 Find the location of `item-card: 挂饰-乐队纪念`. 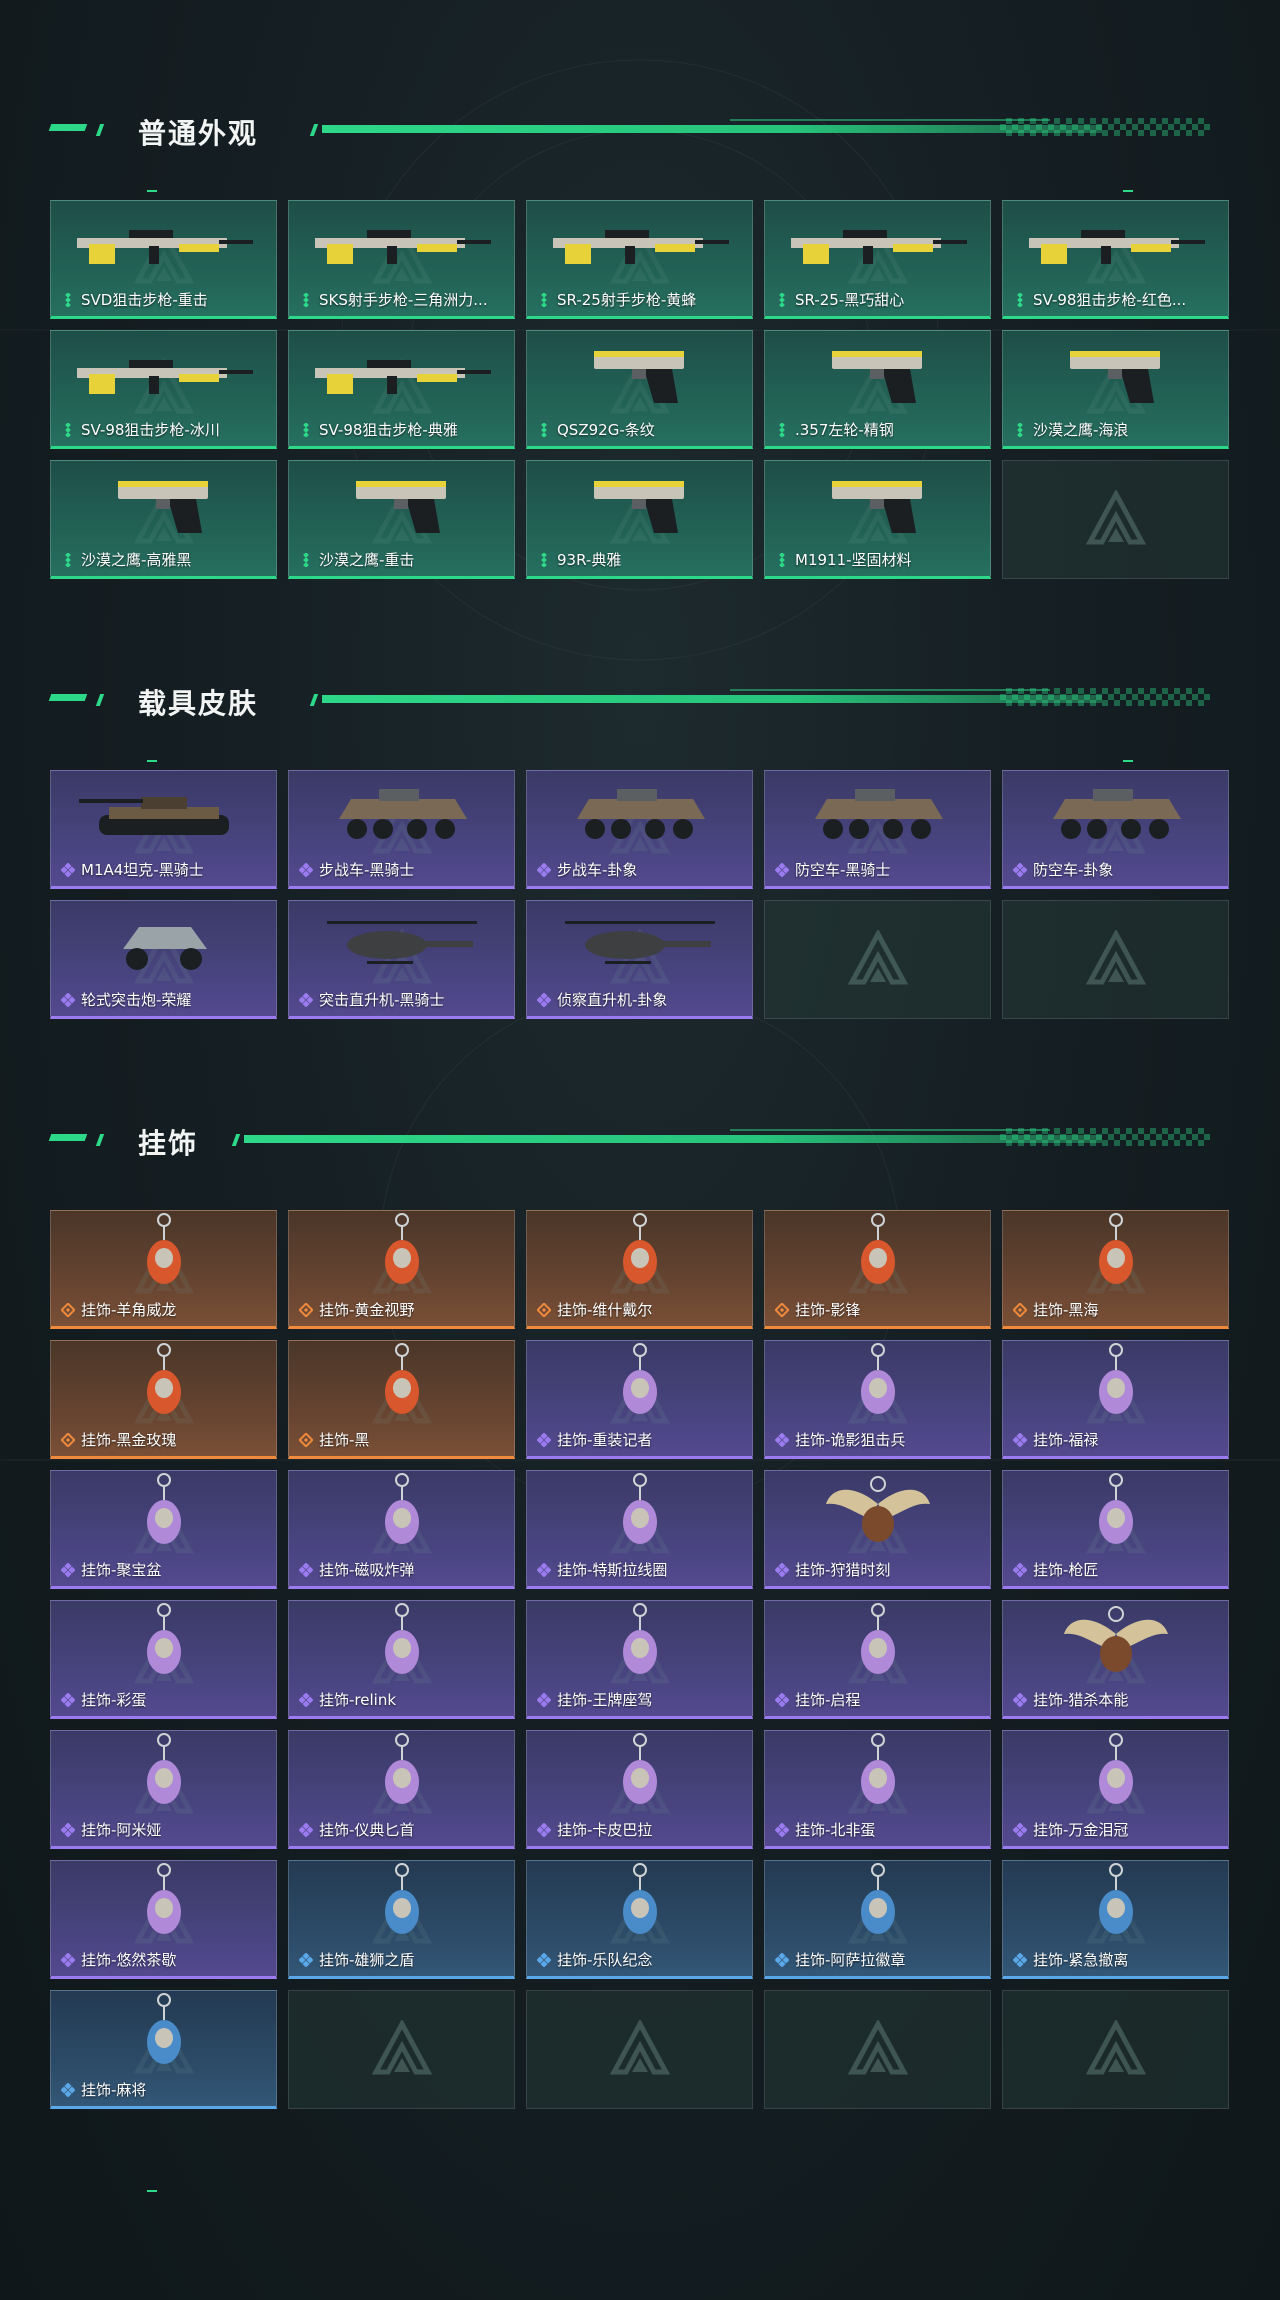

item-card: 挂饰-乐队纪念 is located at coordinates (639, 1919).